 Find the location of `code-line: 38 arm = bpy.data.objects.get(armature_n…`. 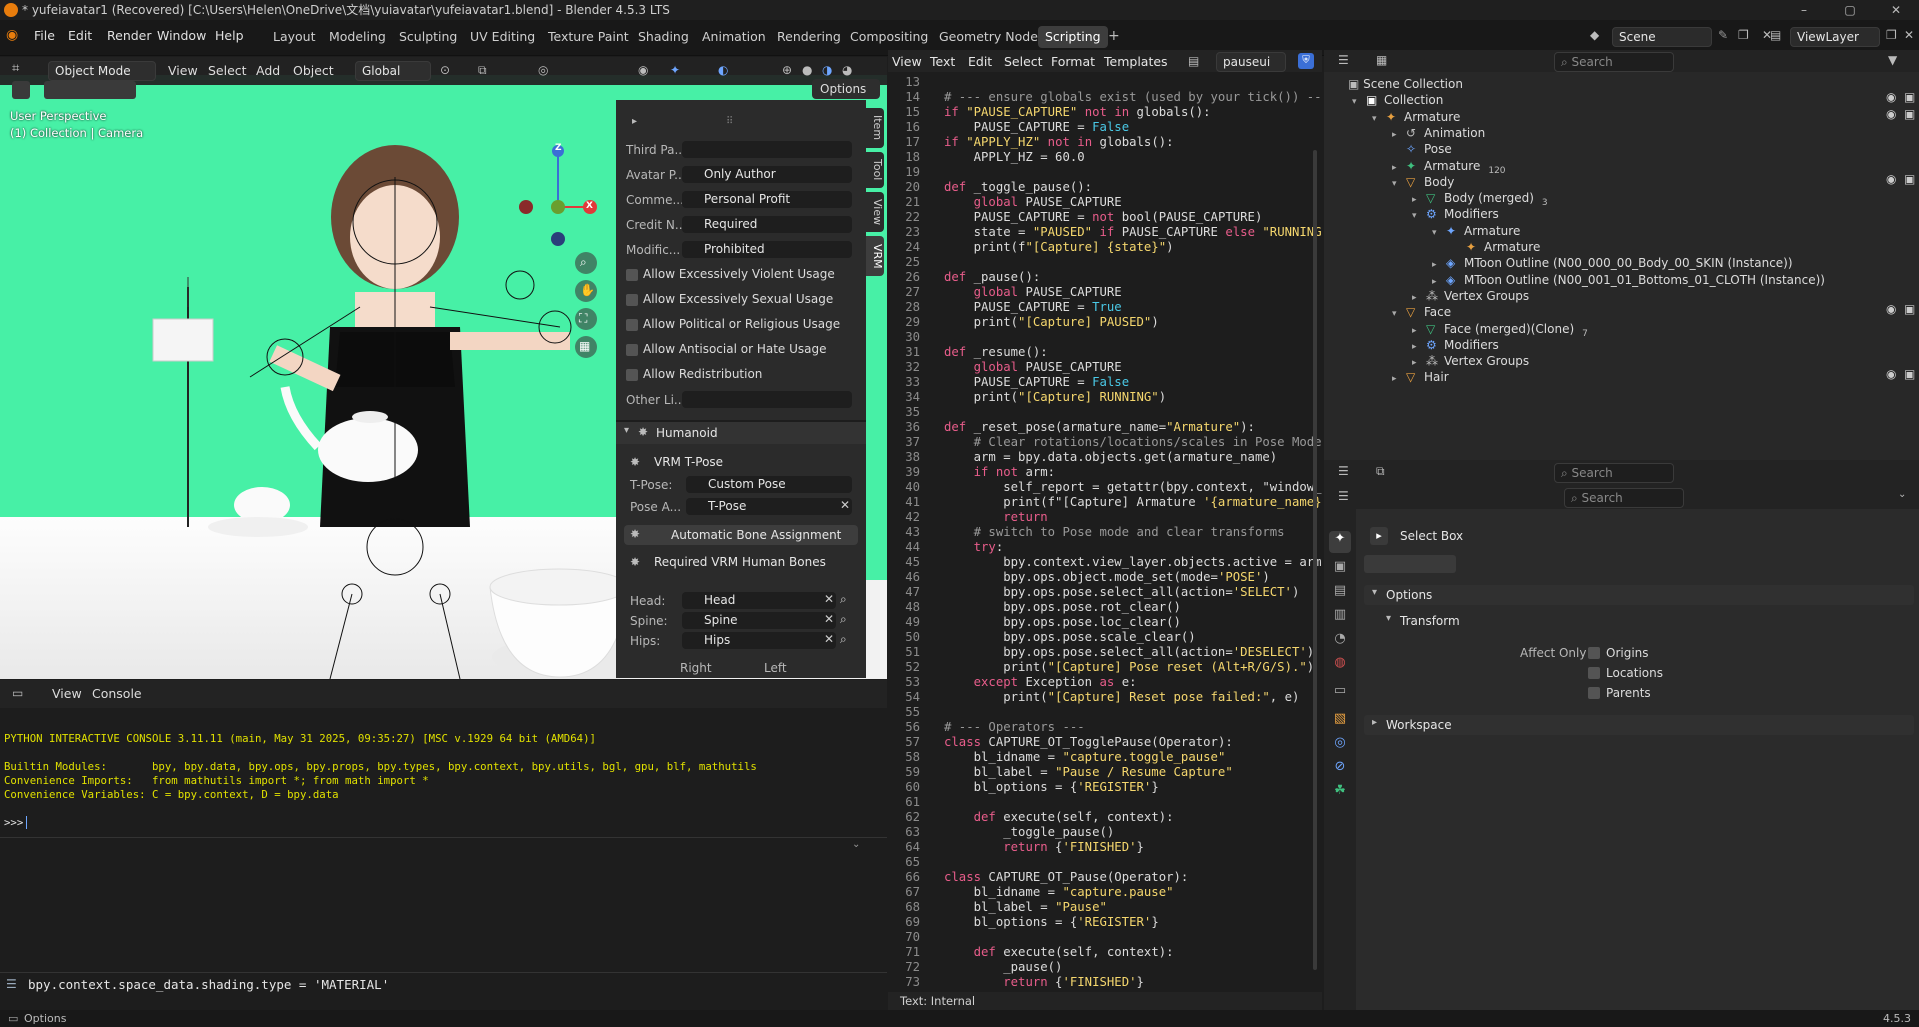

code-line: 38 arm = bpy.data.objects.get(armature_n… is located at coordinates (1105, 457).